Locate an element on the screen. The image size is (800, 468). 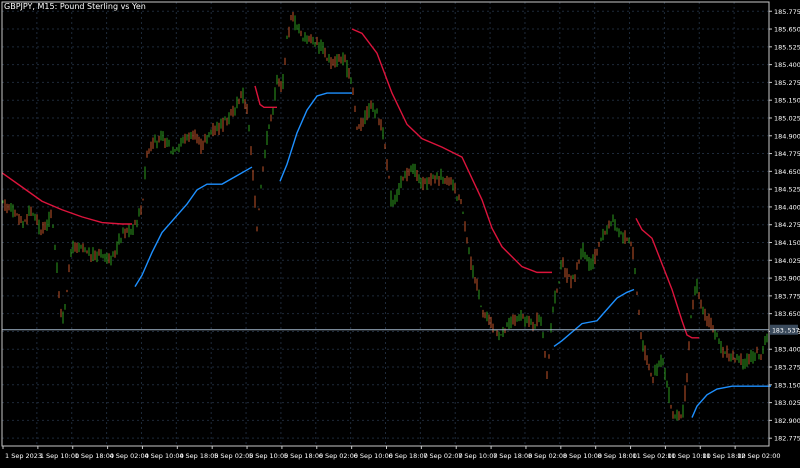
time-tick-label: 4 Sep 02:00 is located at coordinates (129, 456).